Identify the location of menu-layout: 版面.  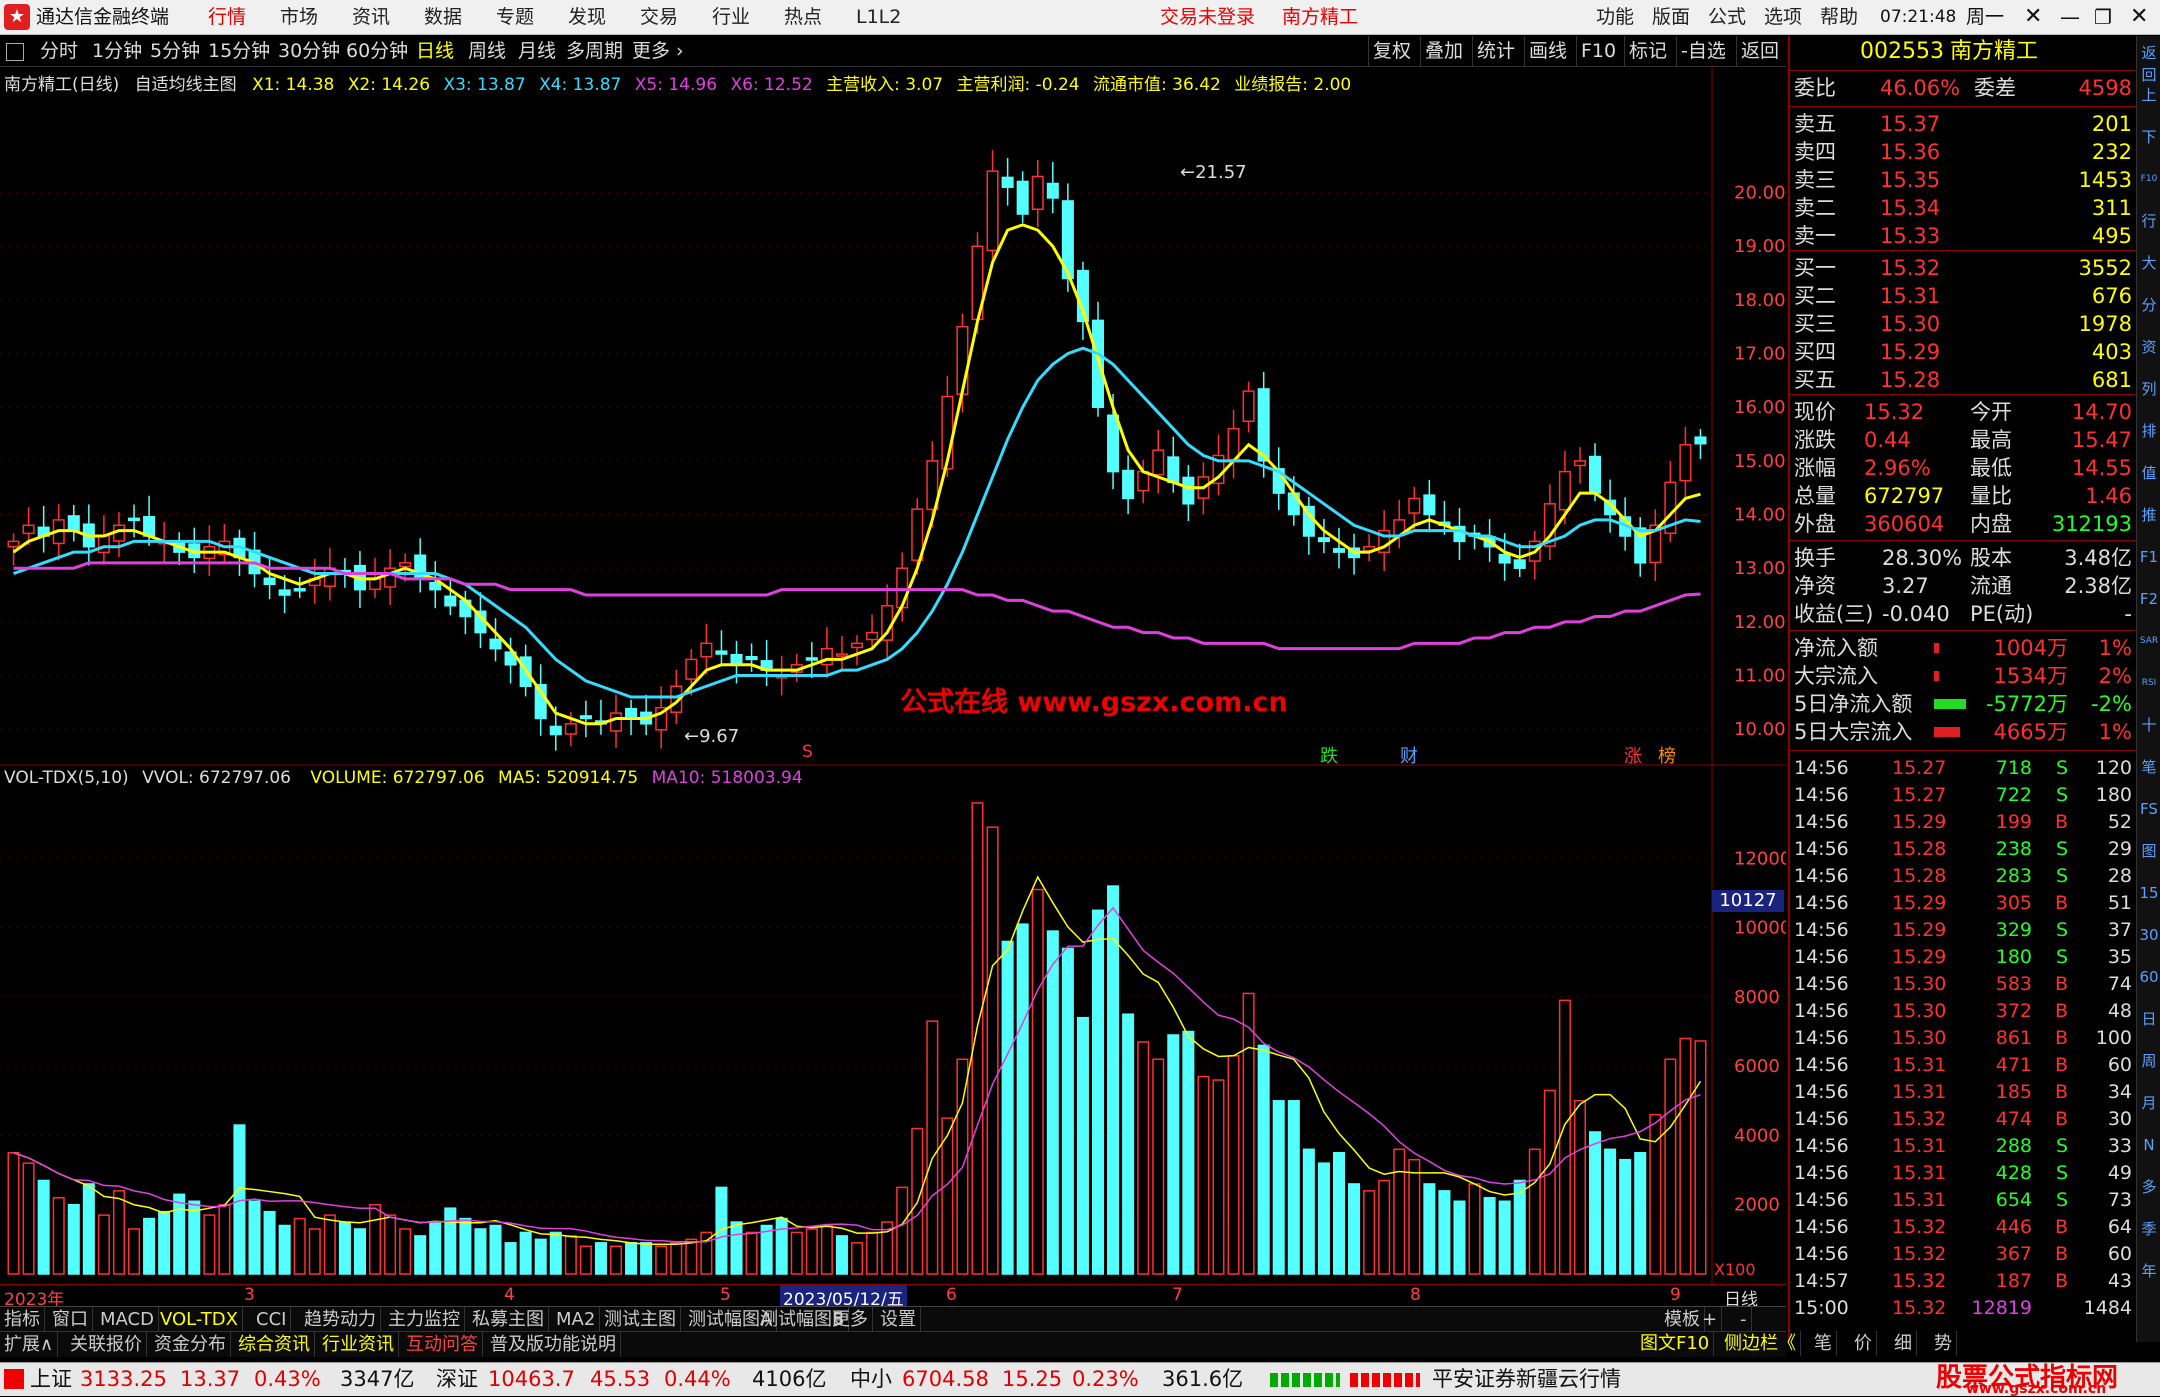
(1671, 17).